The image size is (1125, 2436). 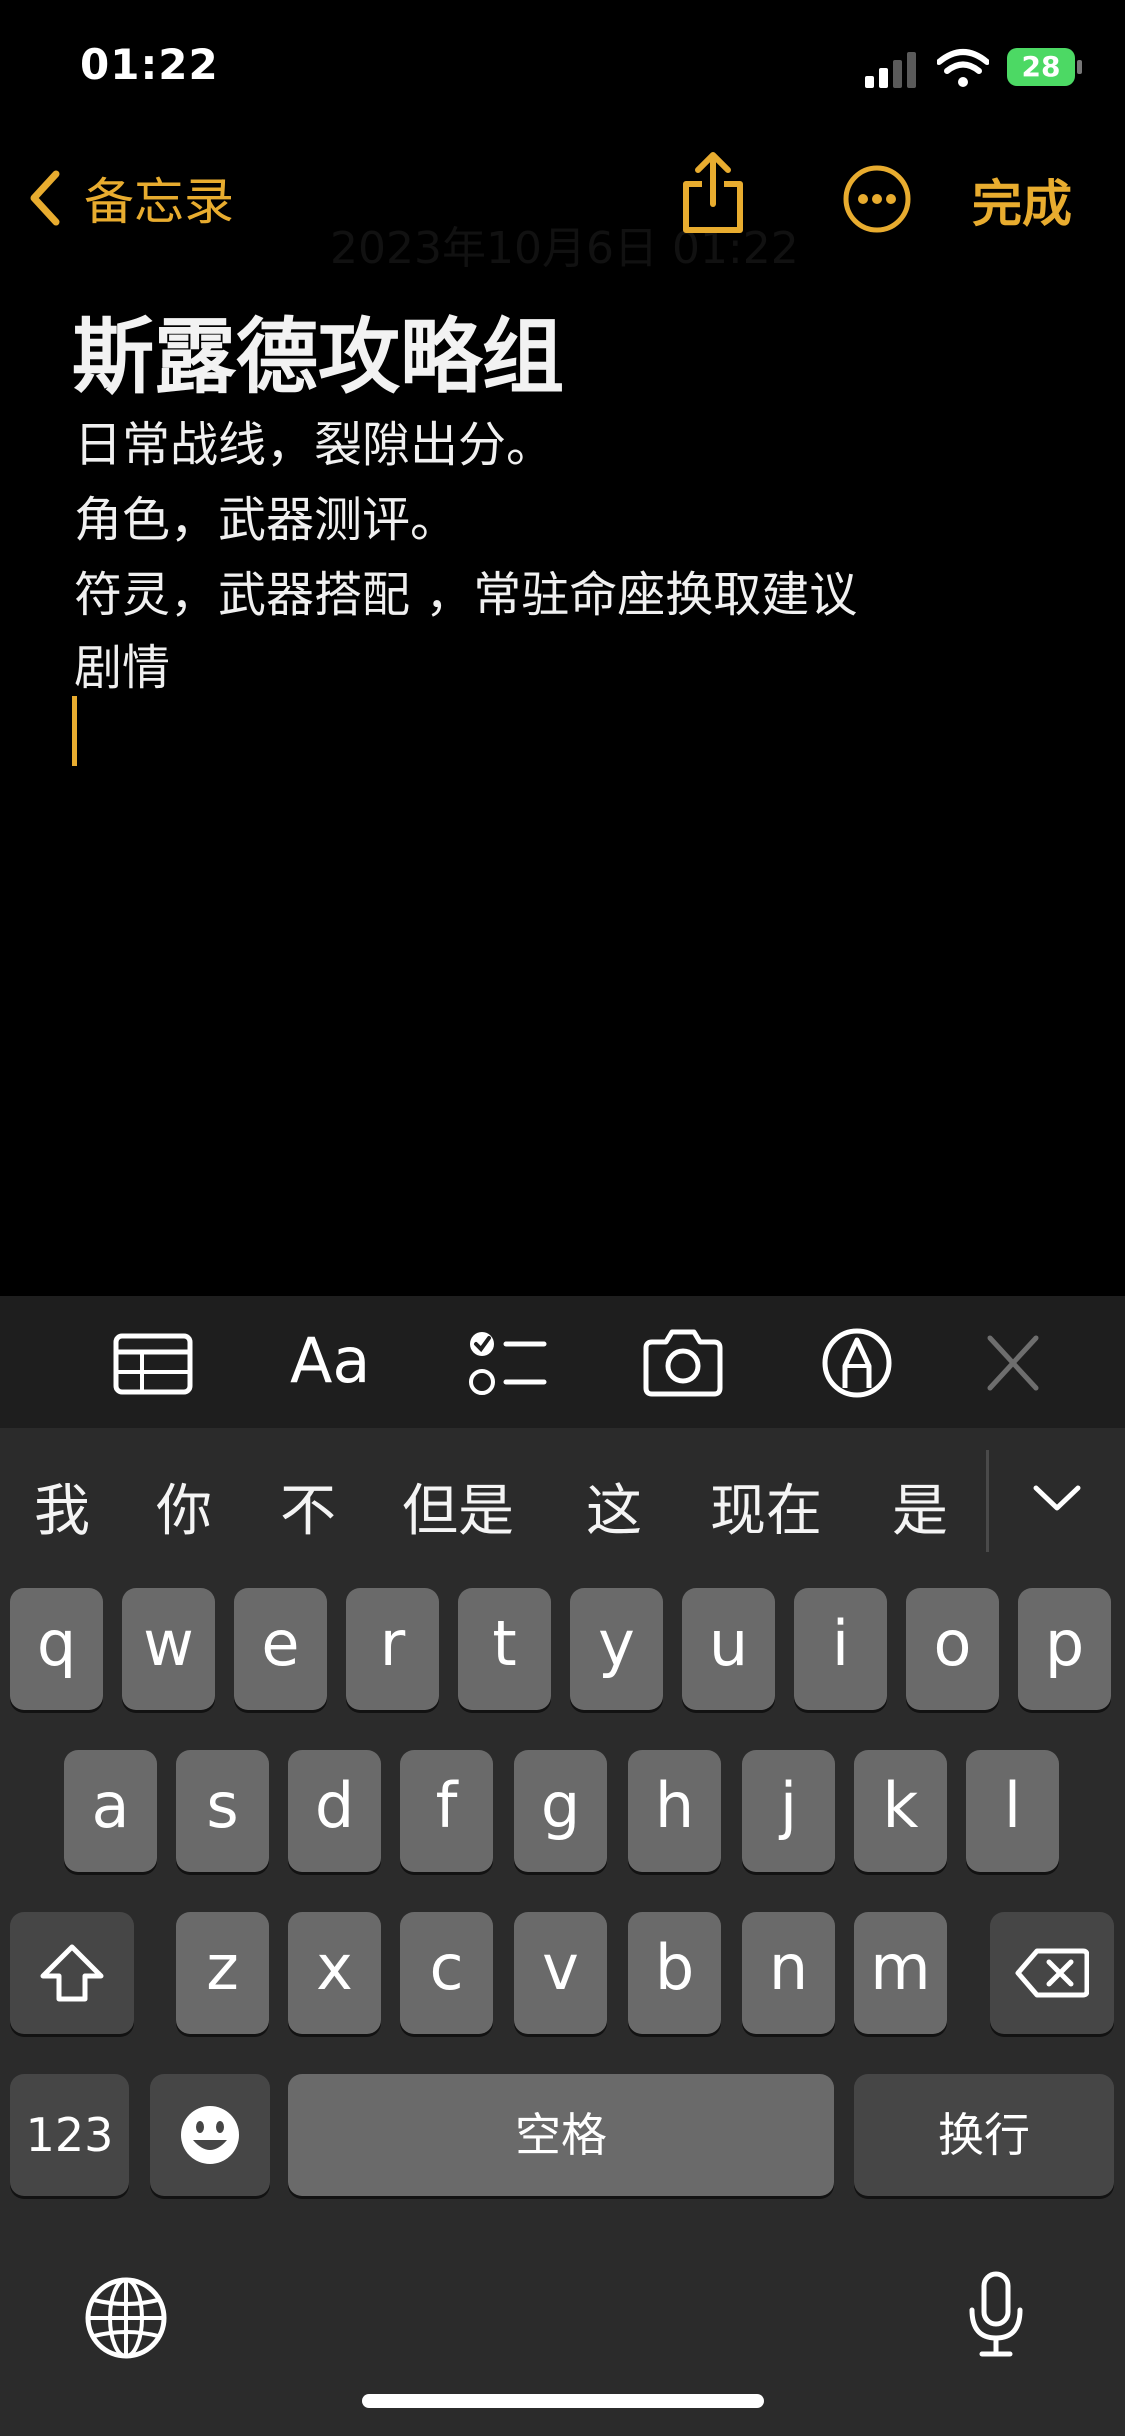 What do you see at coordinates (728, 1649) in the screenshot?
I see `key-u: u` at bounding box center [728, 1649].